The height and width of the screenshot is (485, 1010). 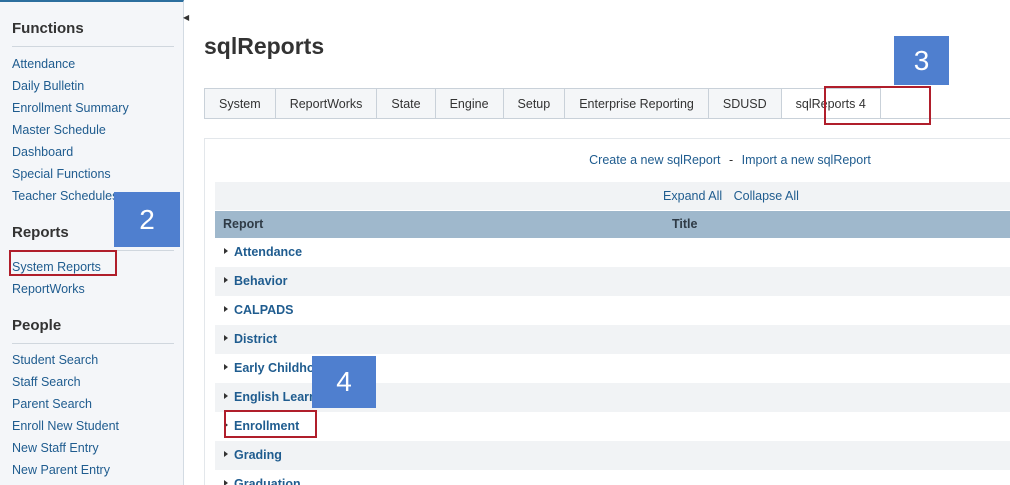 I want to click on highlight-sqlreports-tab, so click(x=877, y=105).